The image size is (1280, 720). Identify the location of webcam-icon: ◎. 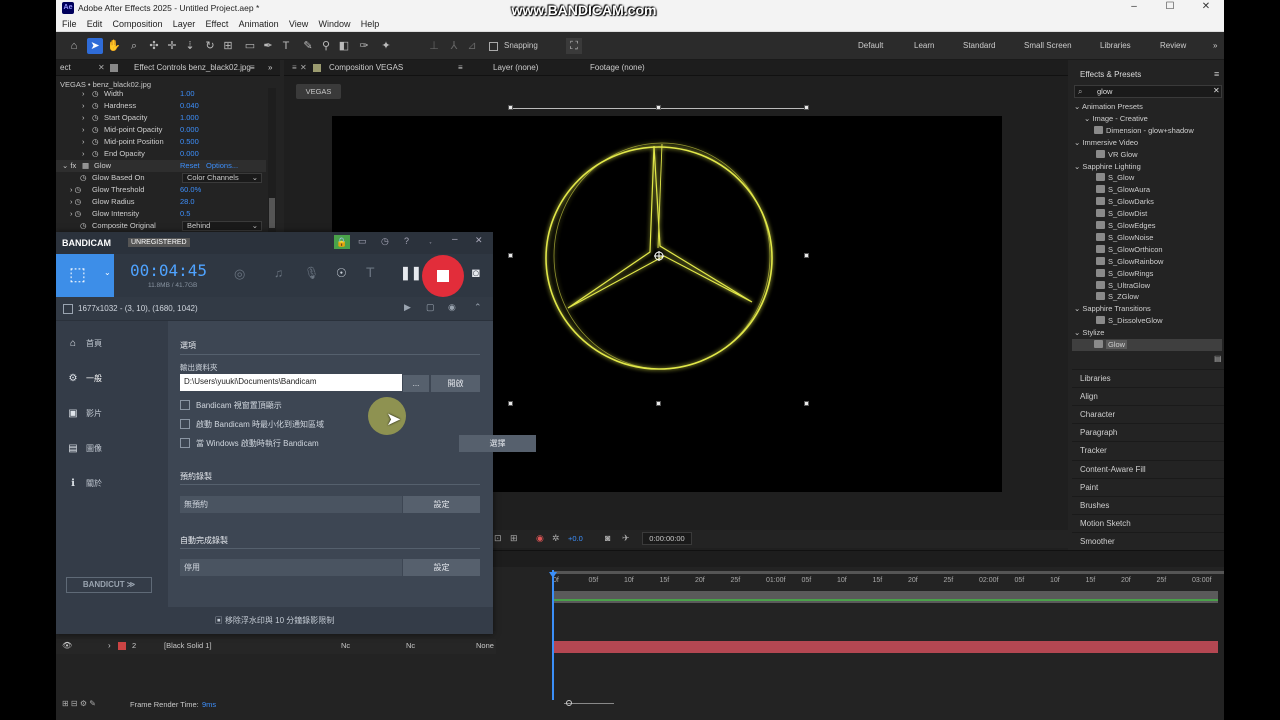
(239, 274).